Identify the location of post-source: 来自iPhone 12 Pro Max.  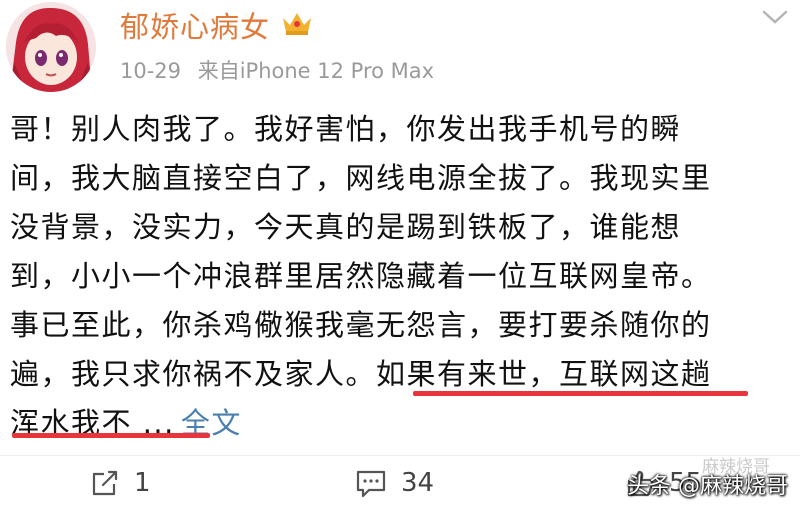
(316, 71).